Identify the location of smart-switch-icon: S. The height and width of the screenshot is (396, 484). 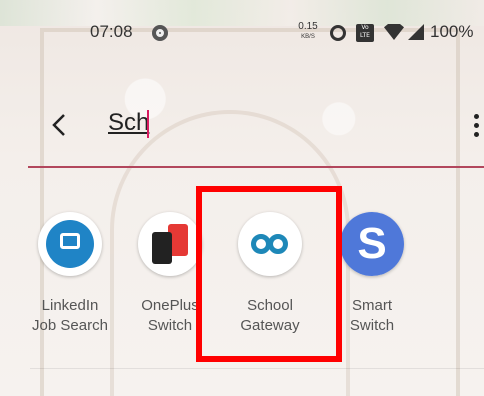
(372, 244).